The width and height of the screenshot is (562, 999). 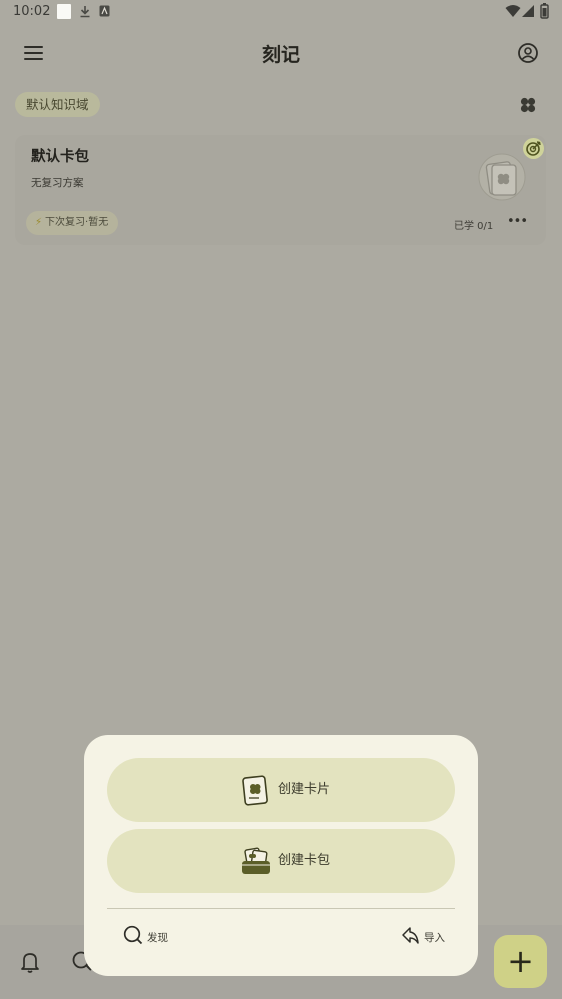 I want to click on lightning-icon: ⚡, so click(x=39, y=222).